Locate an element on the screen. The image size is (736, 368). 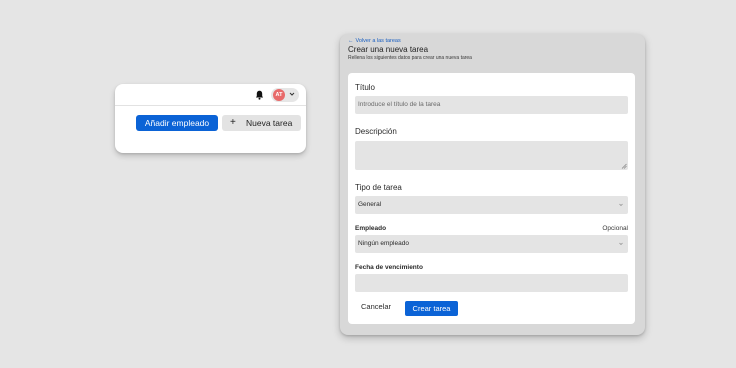
header-preview-card: AT Añadir empleado + Nueva tarea is located at coordinates (210, 118).